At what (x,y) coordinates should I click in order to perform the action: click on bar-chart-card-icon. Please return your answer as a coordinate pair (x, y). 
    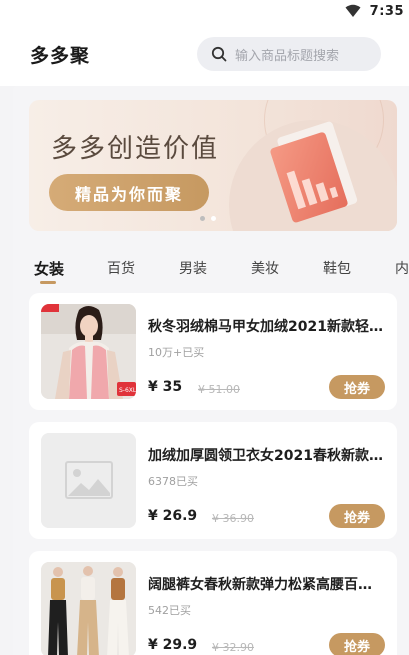
    Looking at the image, I should click on (314, 172).